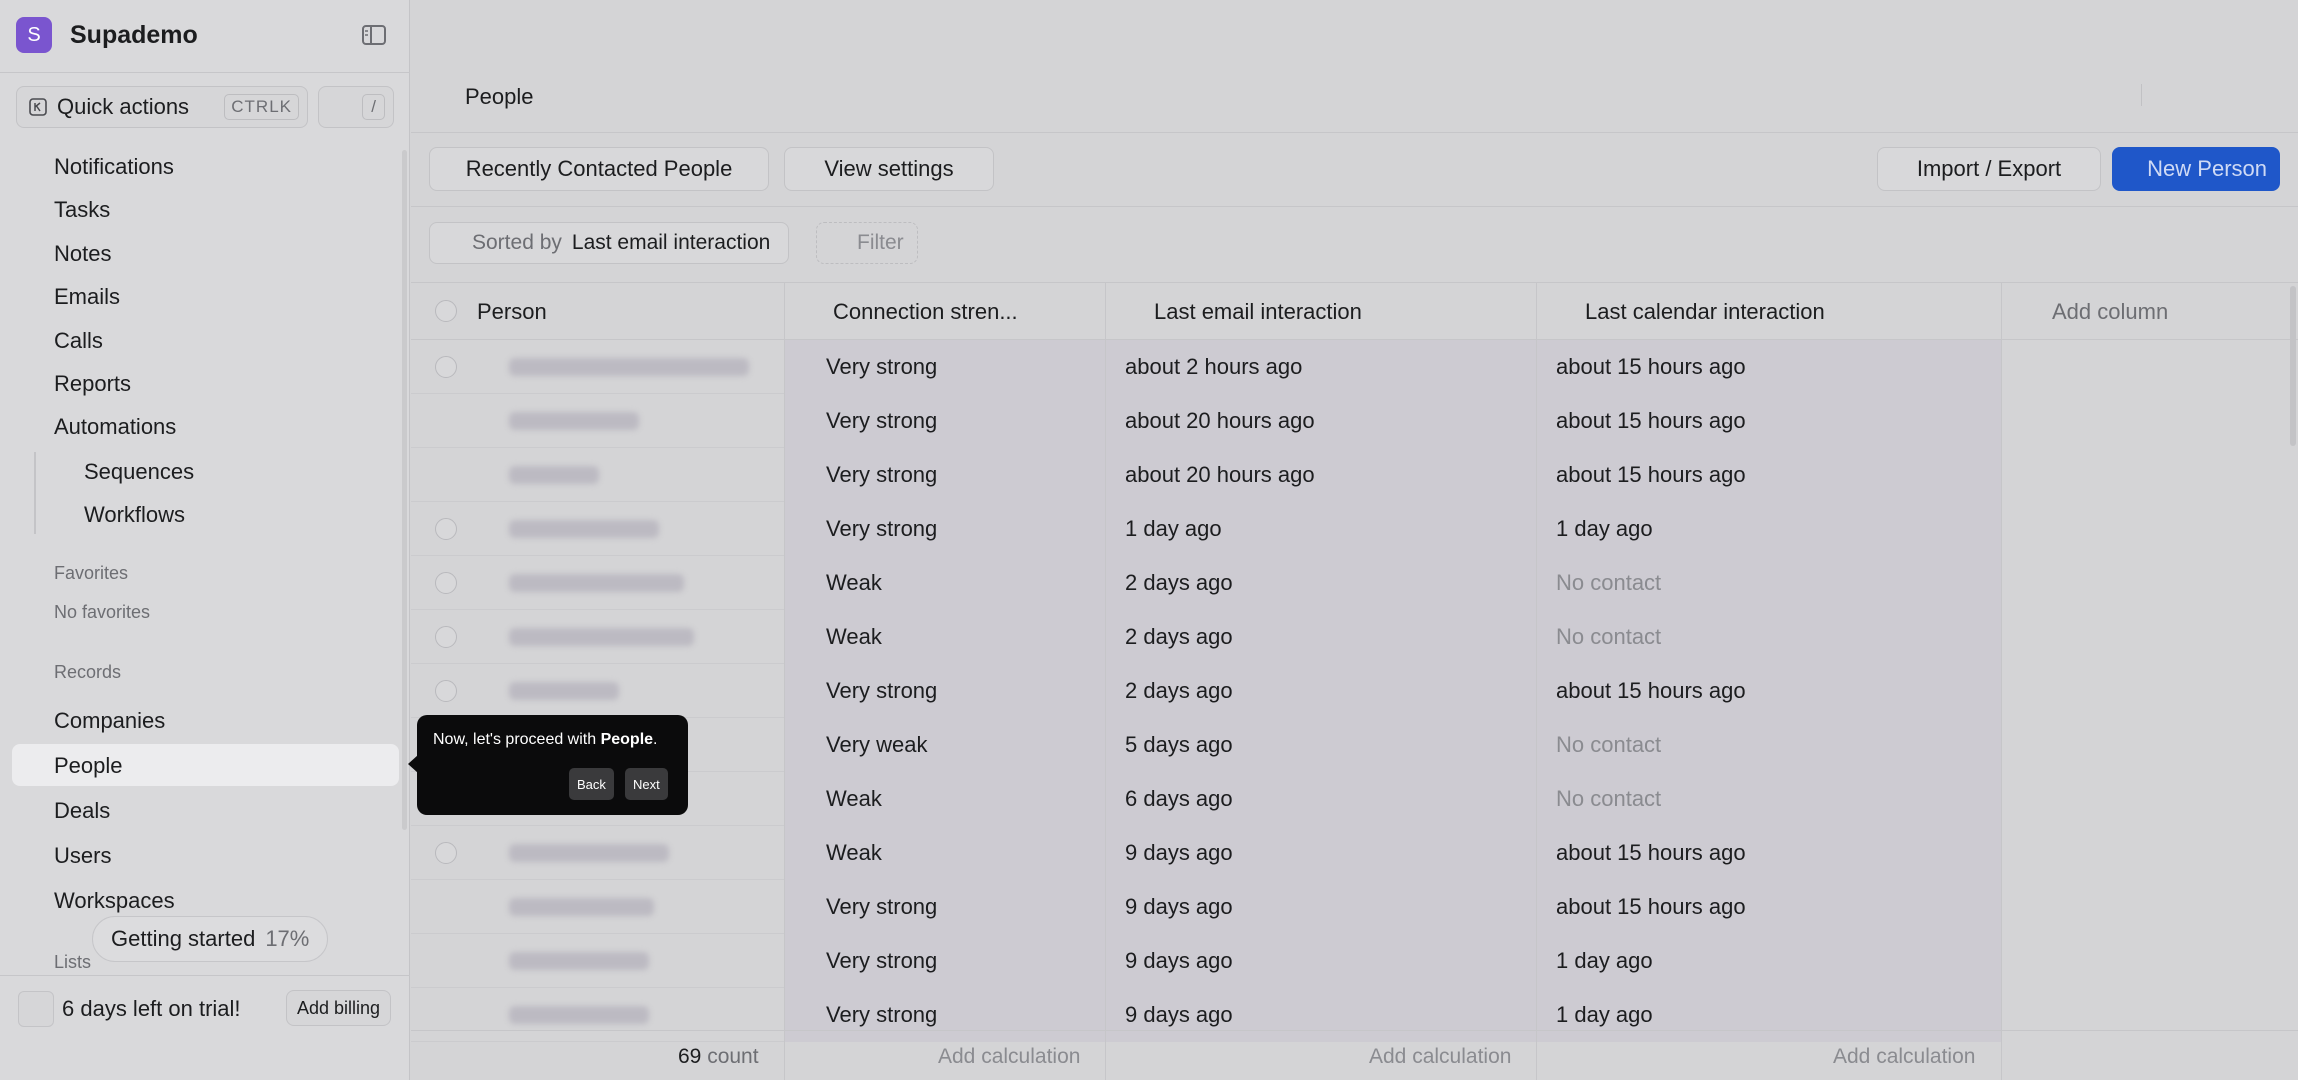 The height and width of the screenshot is (1080, 2298). I want to click on nav-automations: Automations, so click(115, 427).